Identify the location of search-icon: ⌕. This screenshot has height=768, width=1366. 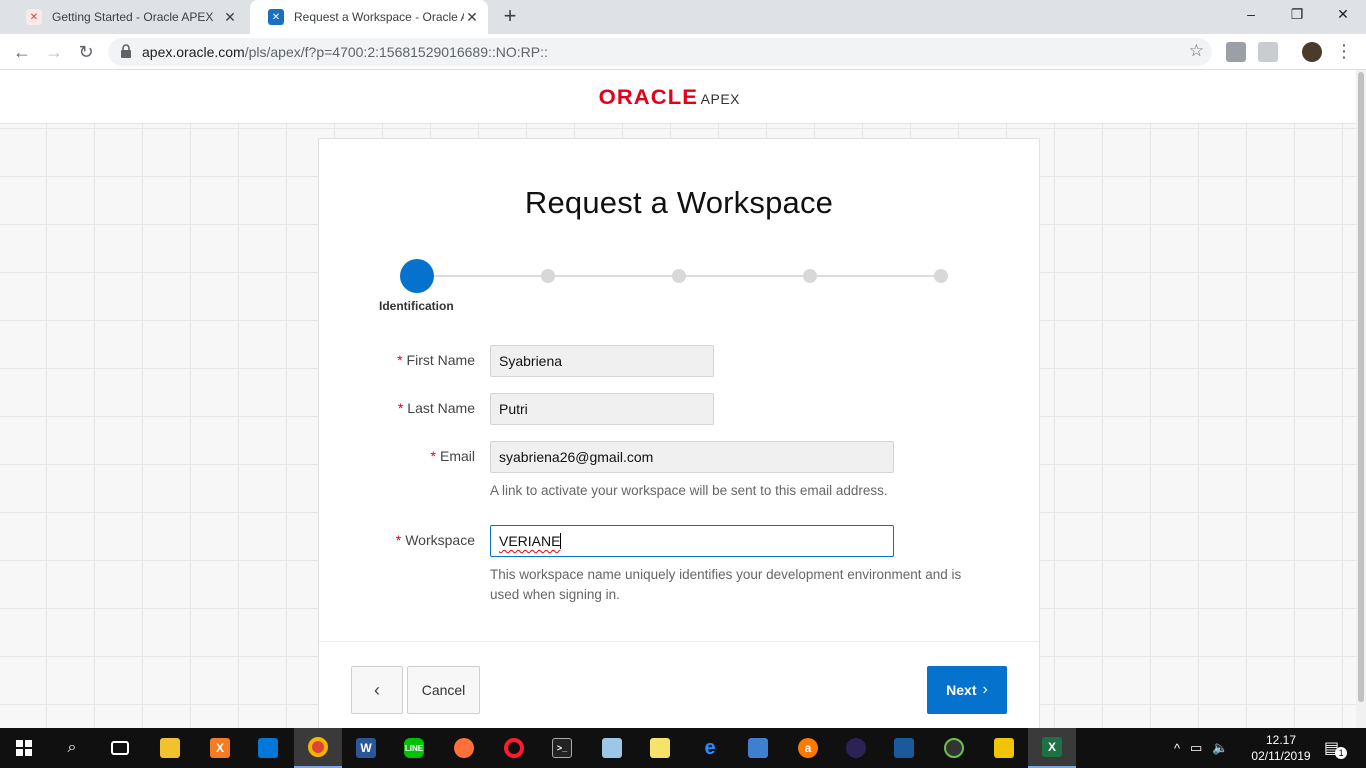
(72, 748).